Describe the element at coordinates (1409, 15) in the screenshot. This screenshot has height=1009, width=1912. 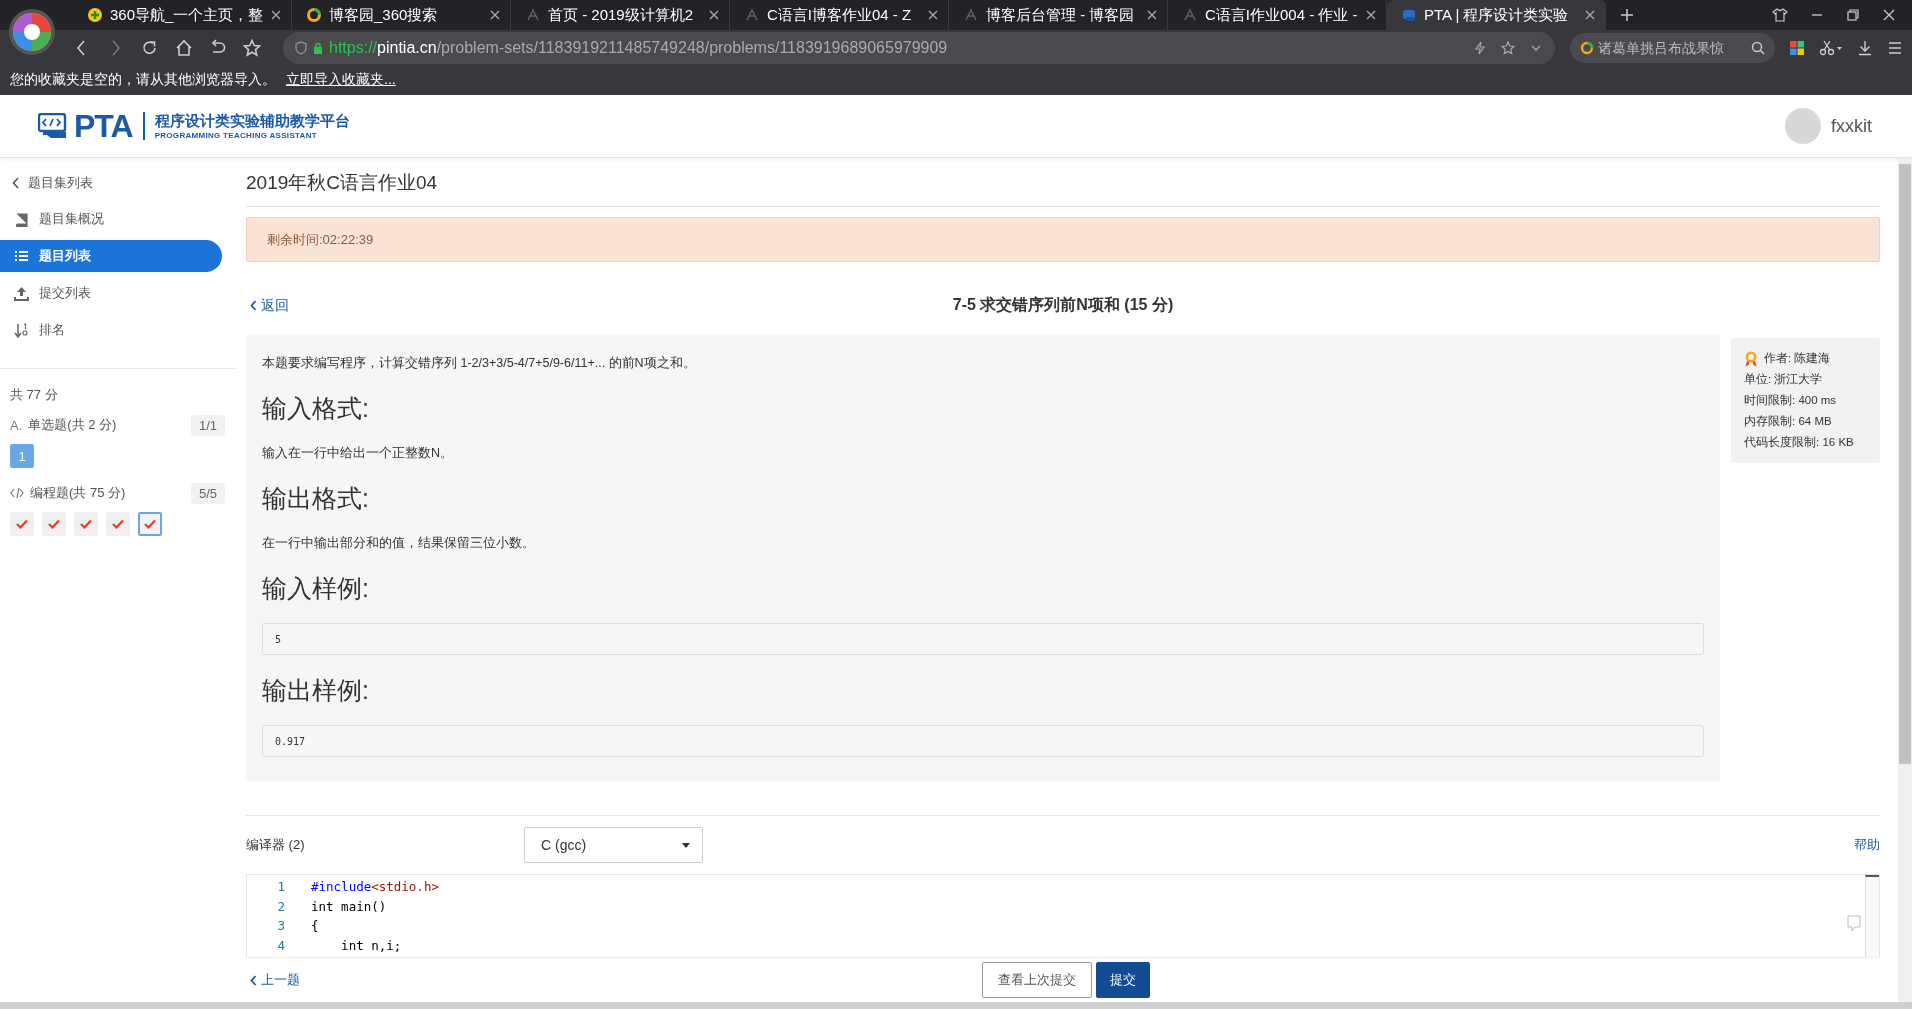
I see `pta-icon` at that location.